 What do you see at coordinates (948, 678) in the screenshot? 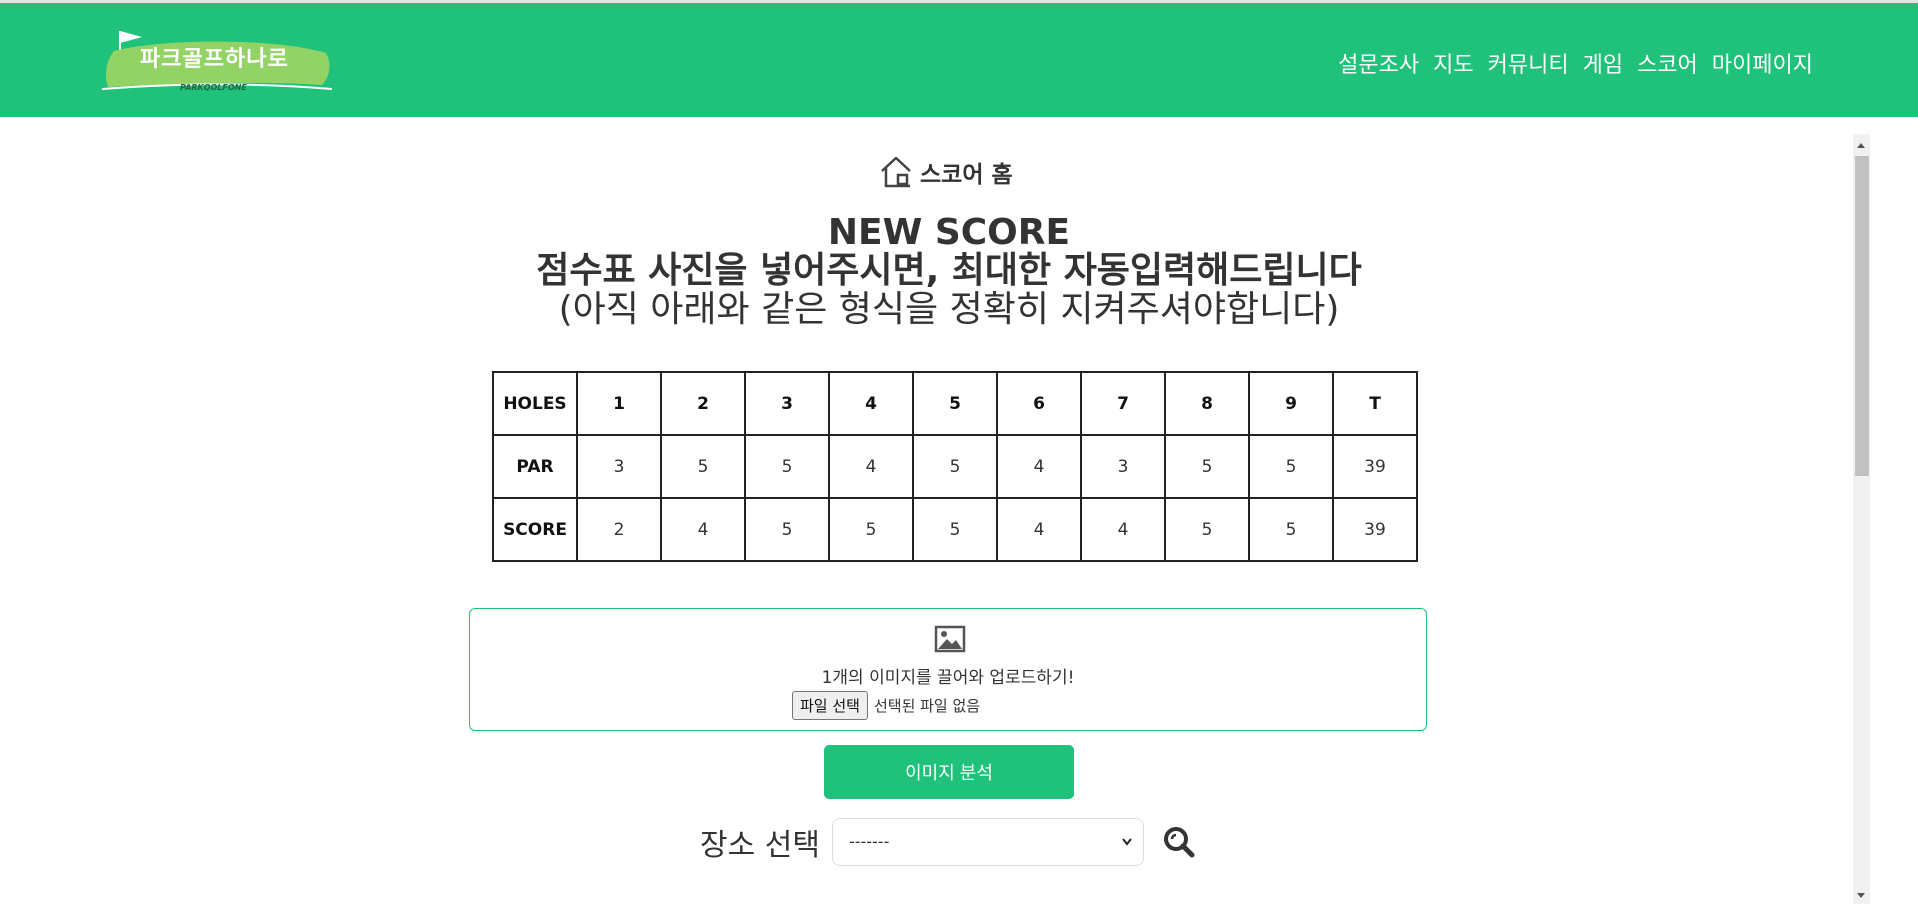
I see `dropzone-instruction: 1개의 이미지를 끌어와 업로드하기!` at bounding box center [948, 678].